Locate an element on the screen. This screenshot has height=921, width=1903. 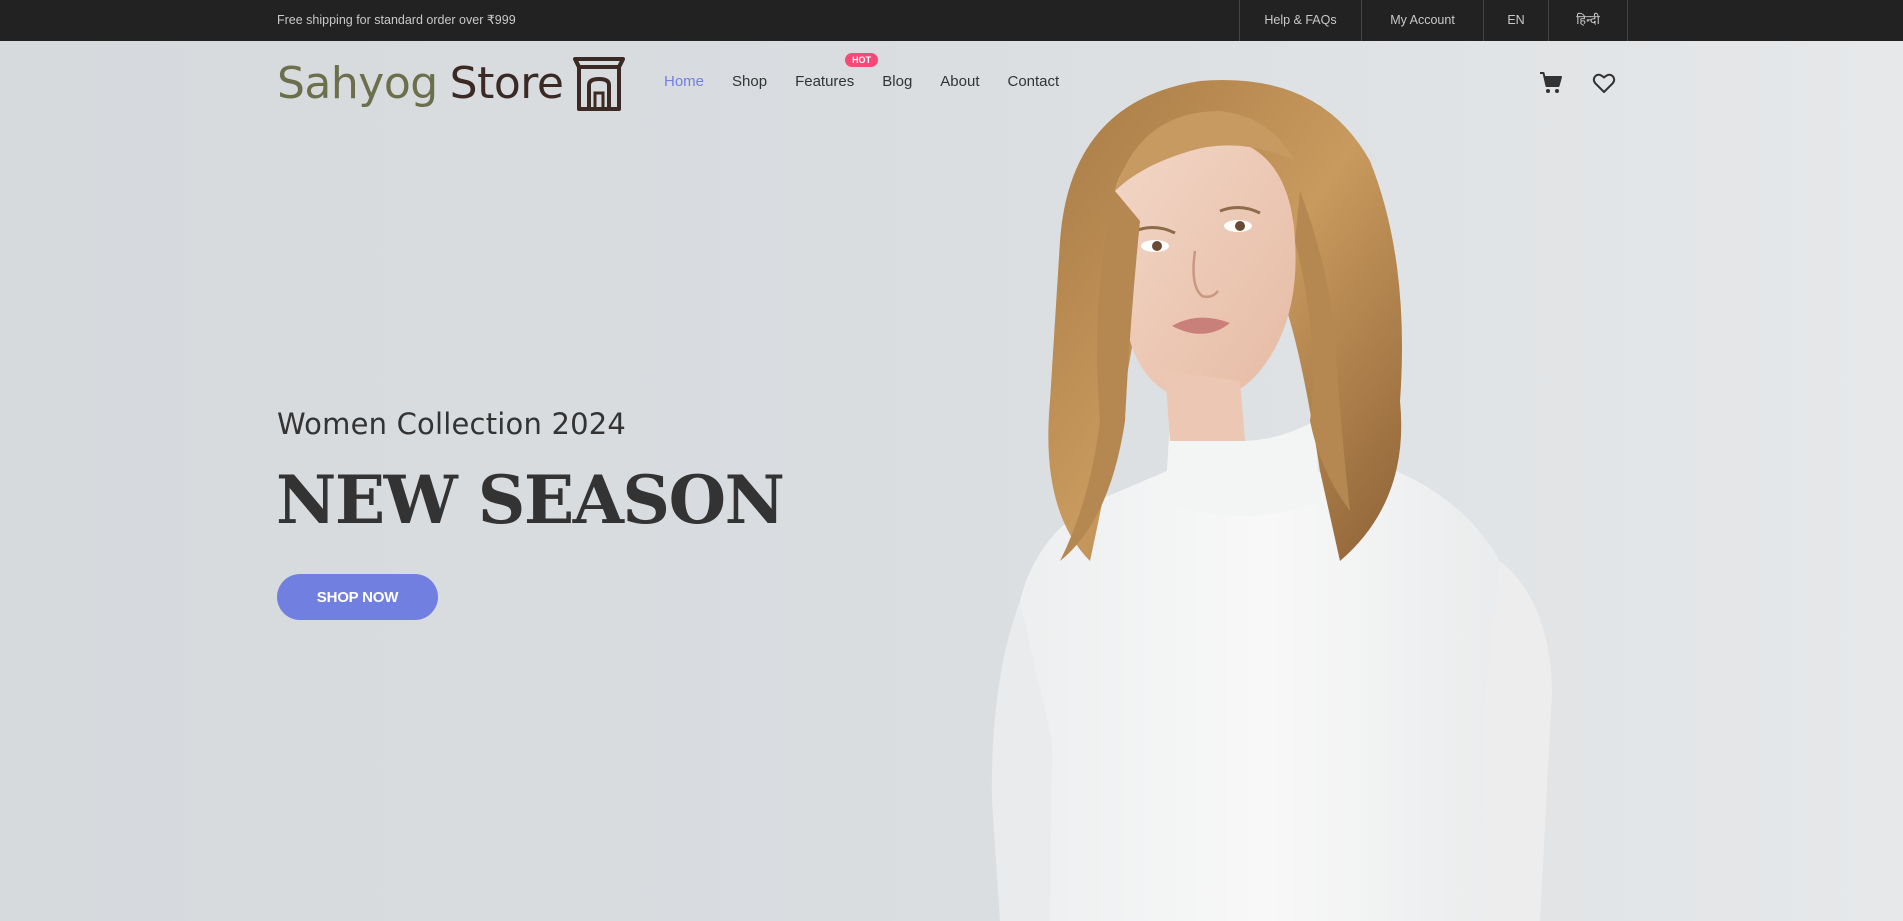
my-account-link: My Account is located at coordinates (1423, 20).